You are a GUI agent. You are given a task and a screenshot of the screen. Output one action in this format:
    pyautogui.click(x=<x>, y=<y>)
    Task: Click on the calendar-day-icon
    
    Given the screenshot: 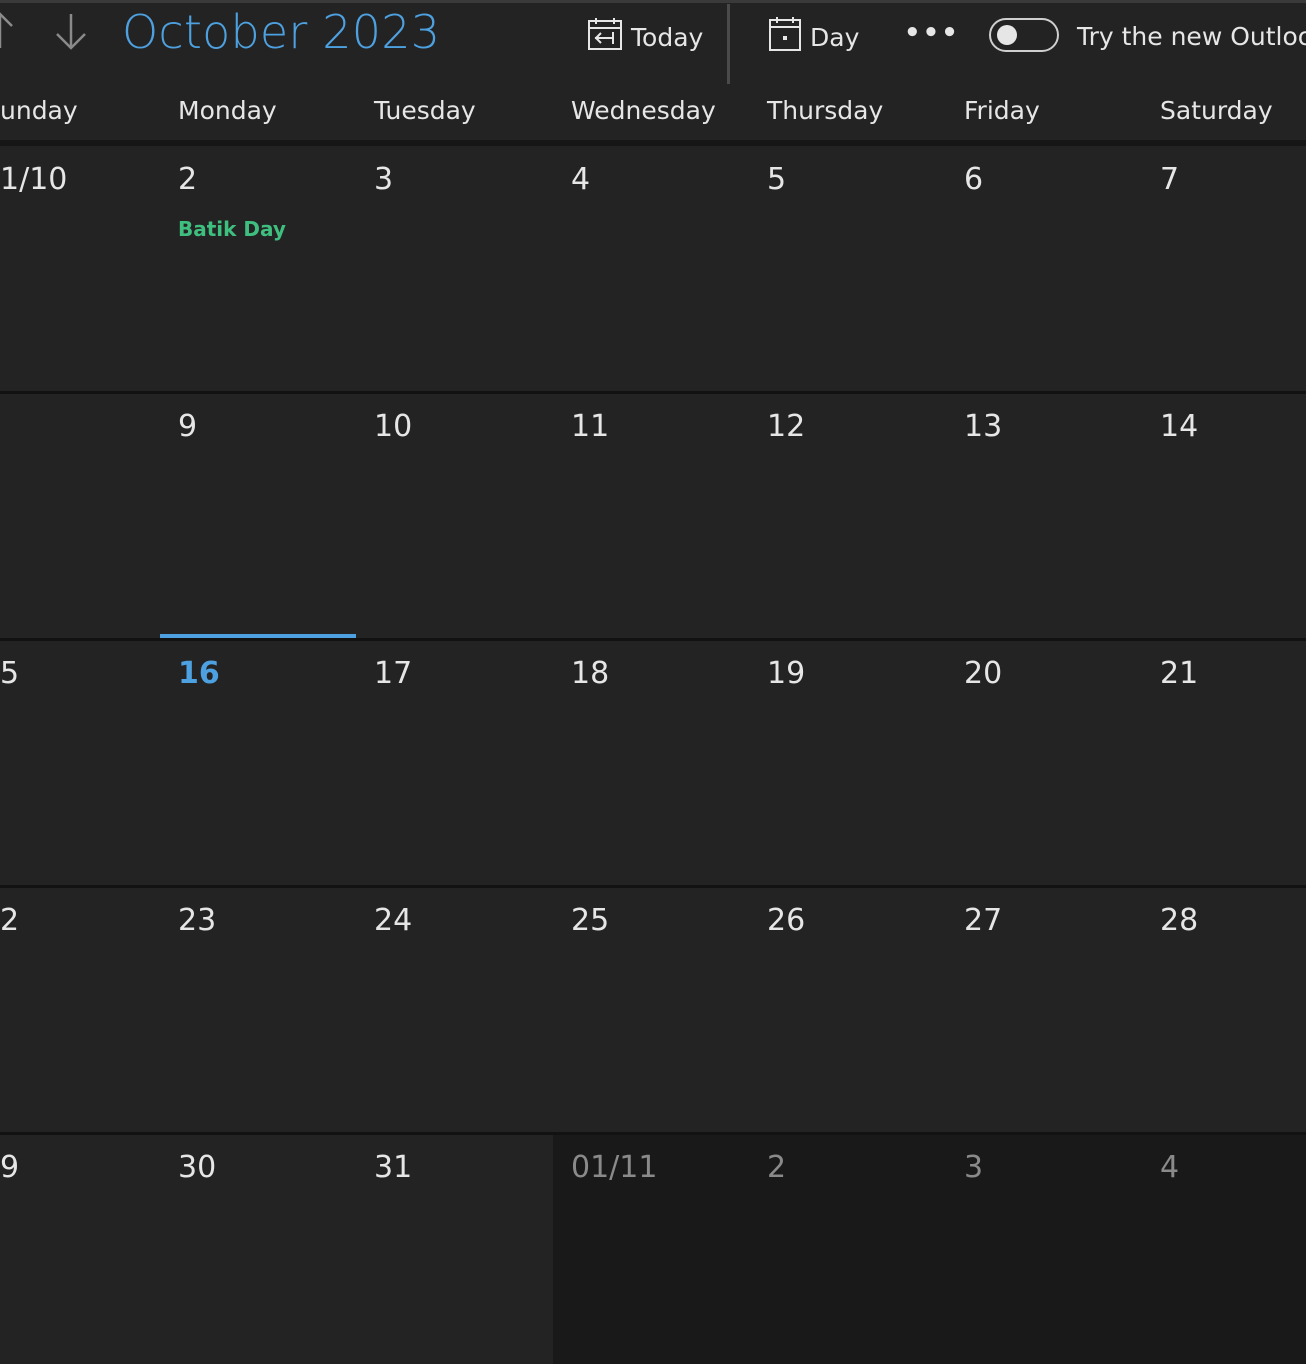 What is the action you would take?
    pyautogui.click(x=785, y=37)
    